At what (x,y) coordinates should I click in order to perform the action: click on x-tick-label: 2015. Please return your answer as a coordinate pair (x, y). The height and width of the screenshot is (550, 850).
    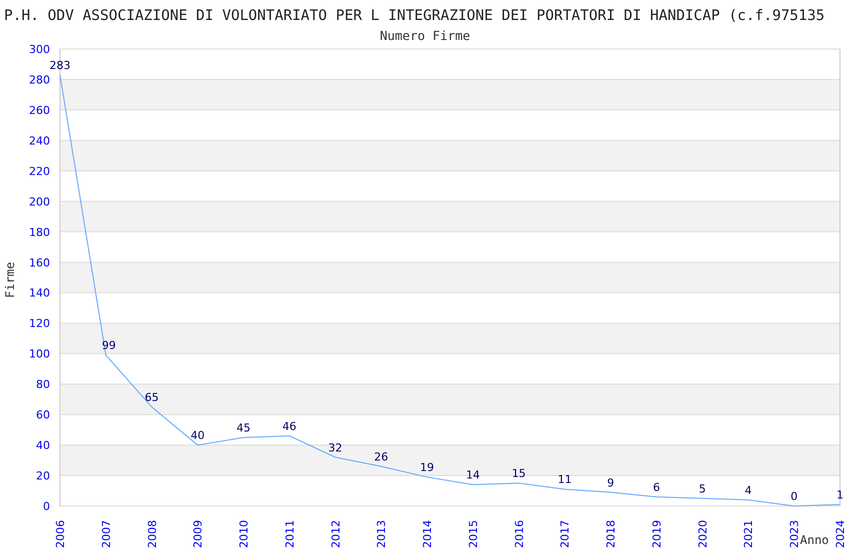
    Looking at the image, I should click on (473, 534).